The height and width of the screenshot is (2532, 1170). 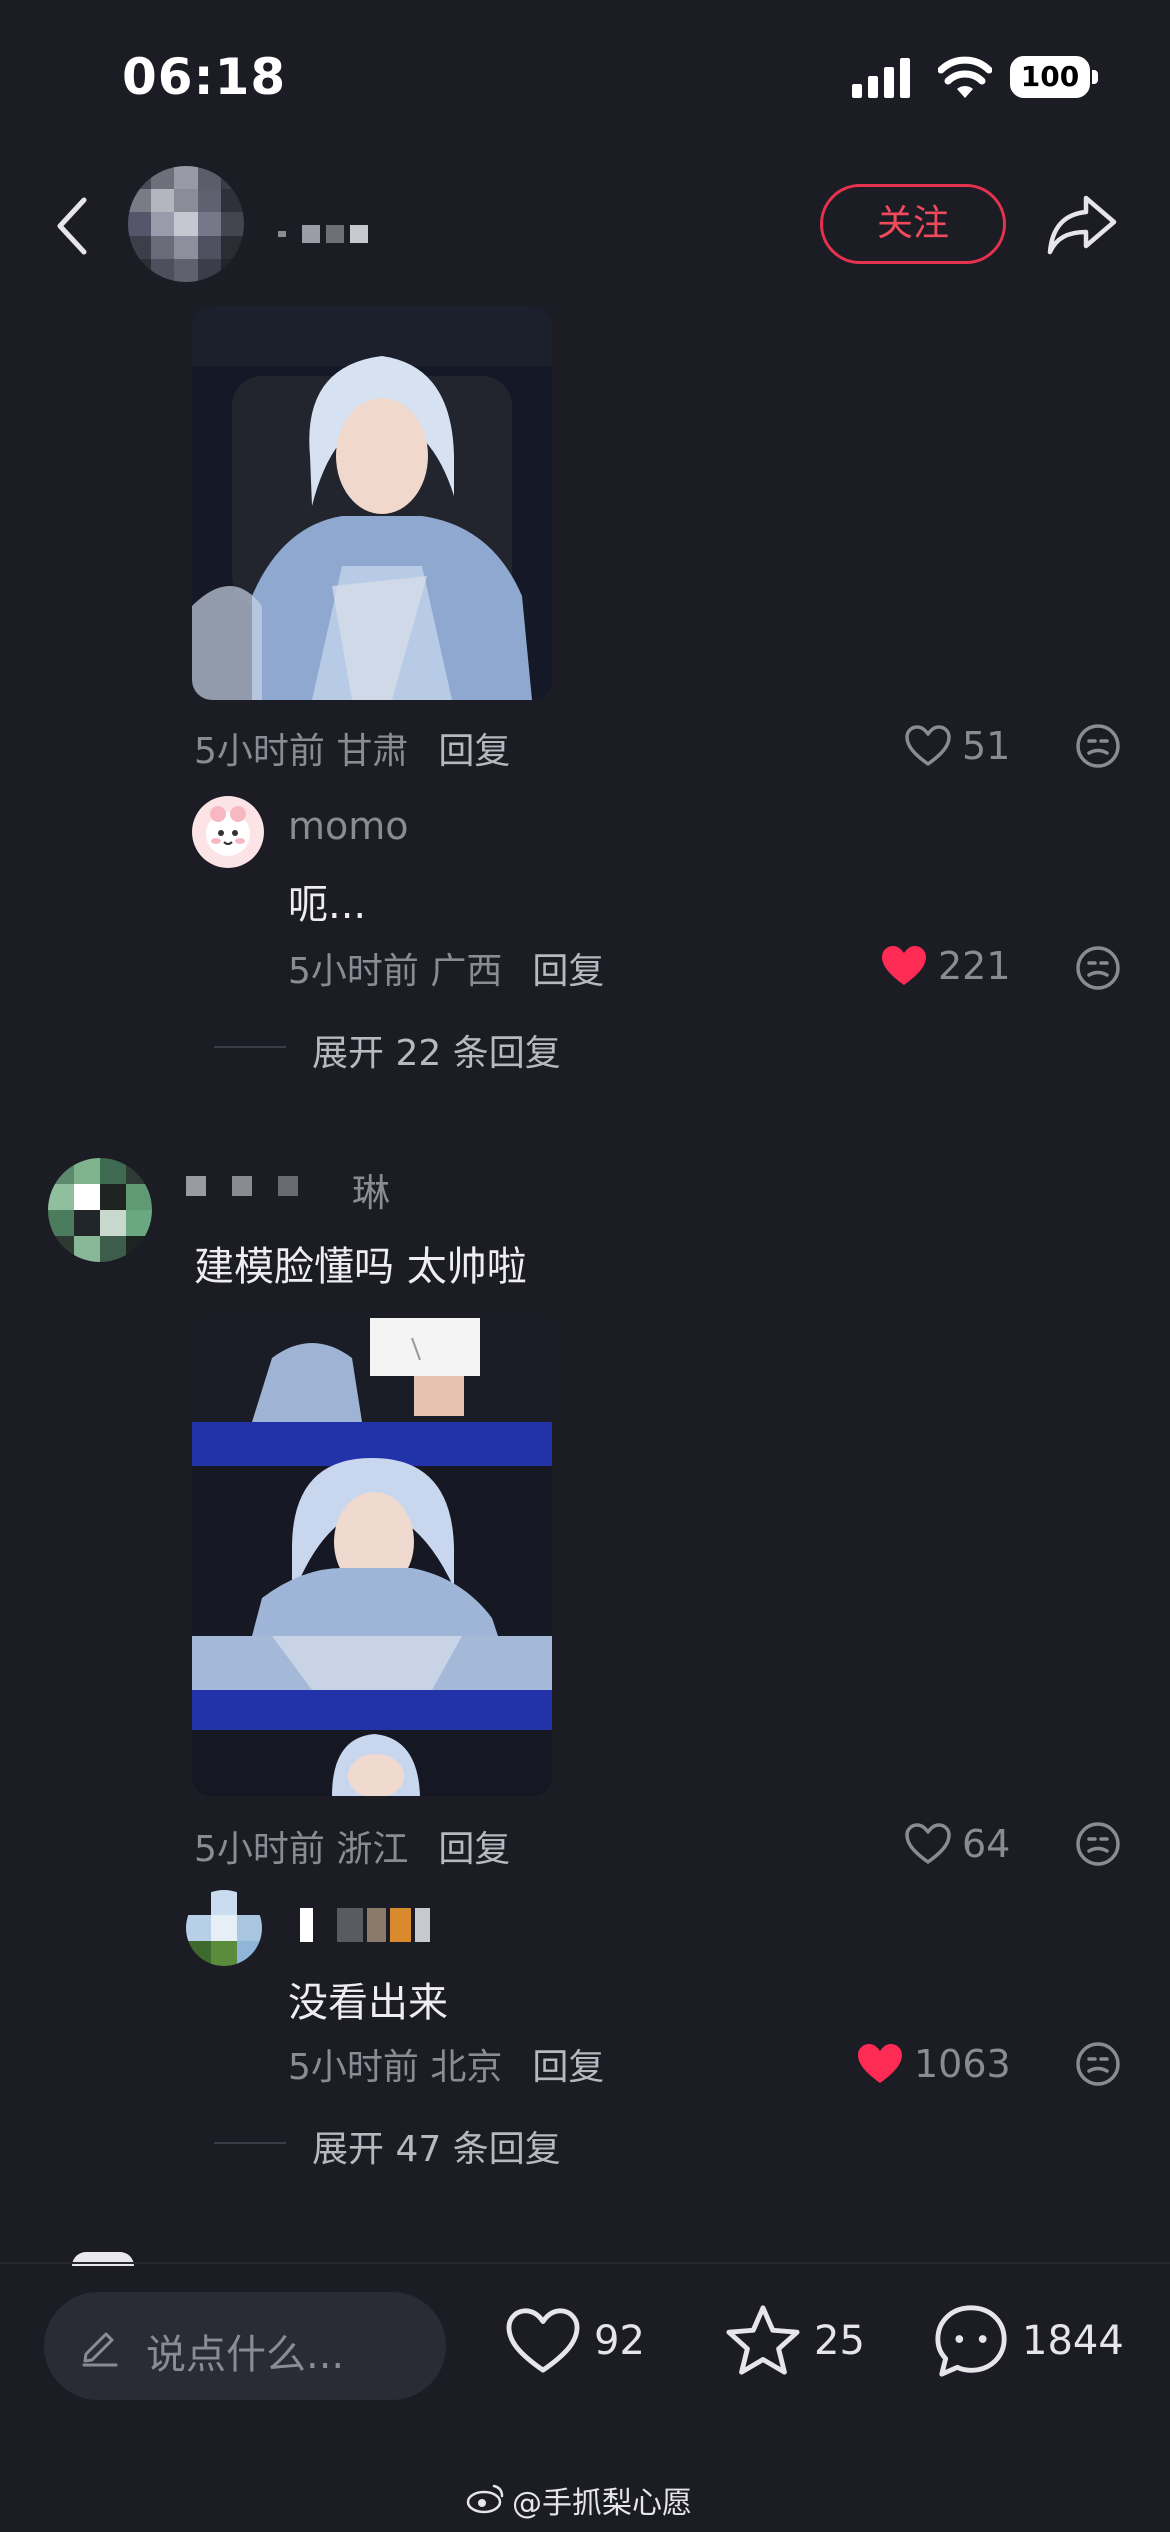 What do you see at coordinates (327, 234) in the screenshot?
I see `author-name-mosaic` at bounding box center [327, 234].